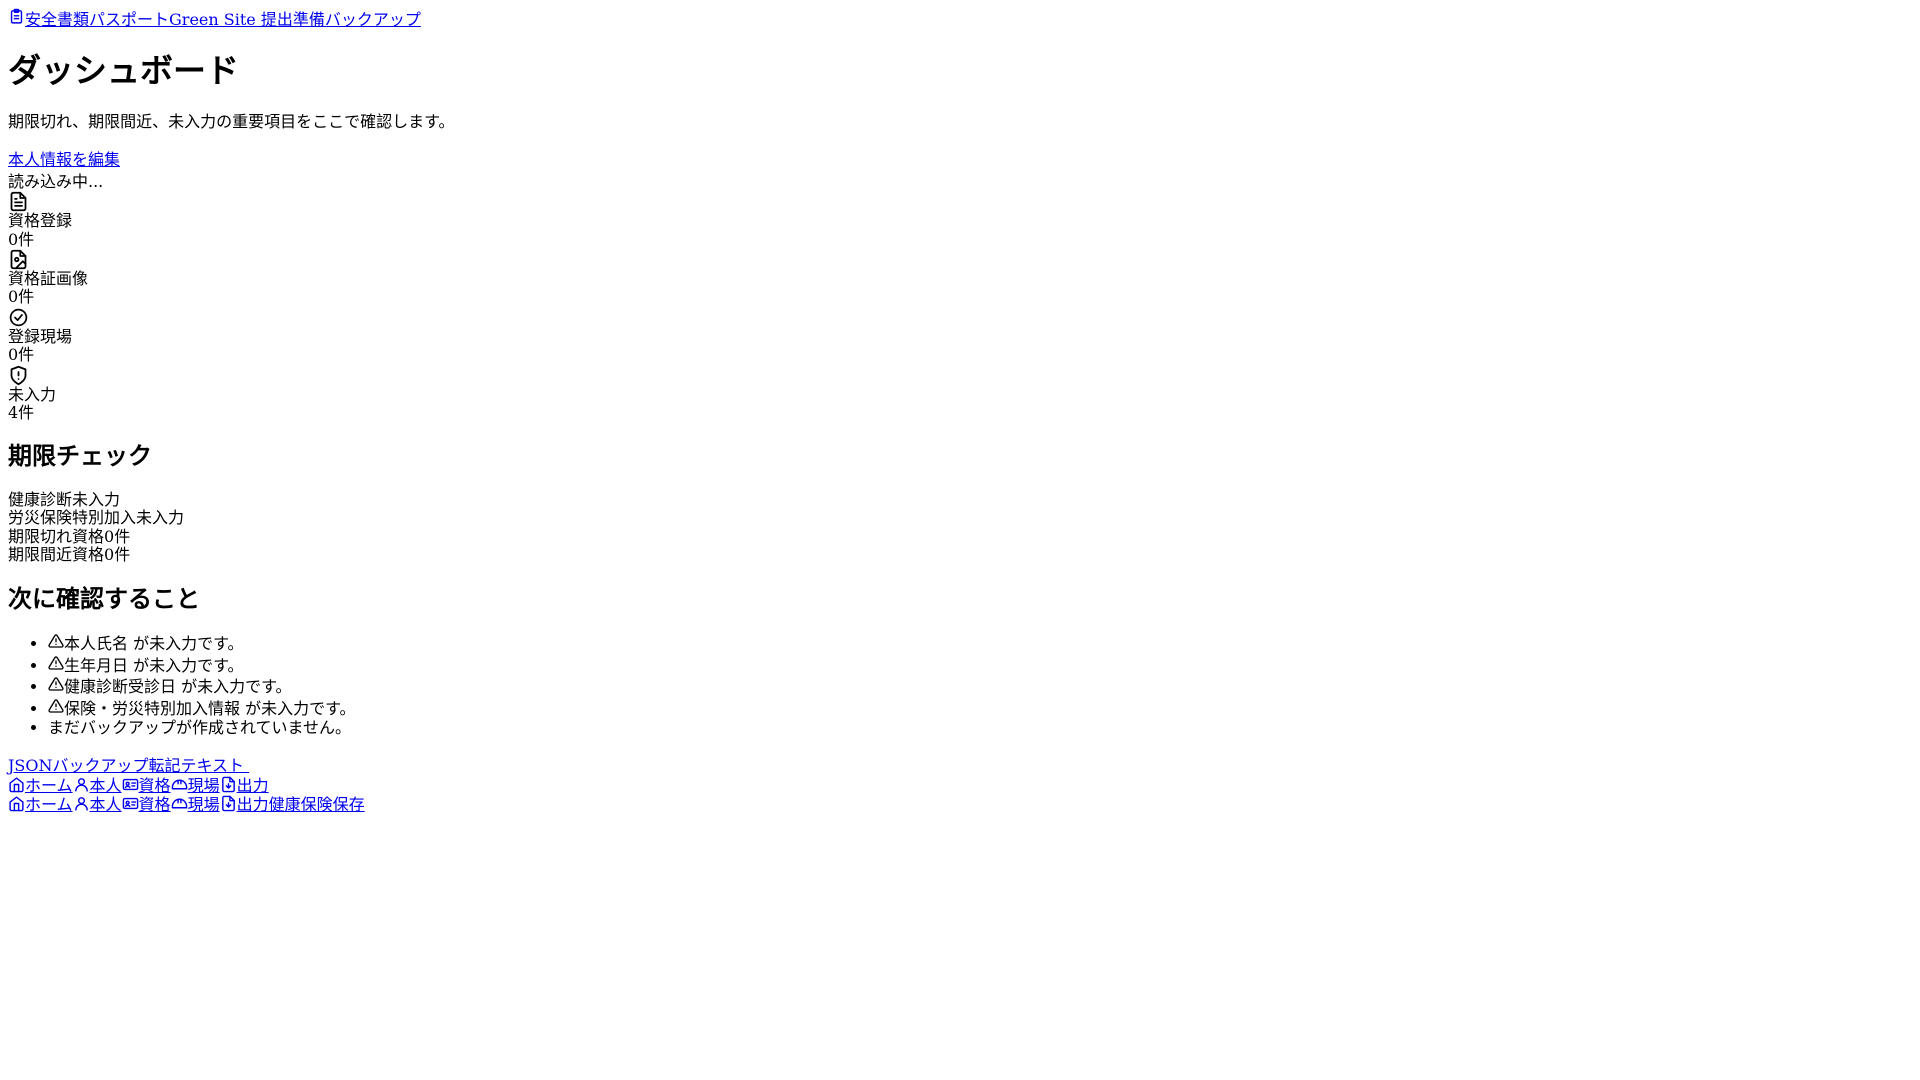 The height and width of the screenshot is (1080, 1920). I want to click on sidebar-item-home: ホーム, so click(40, 804).